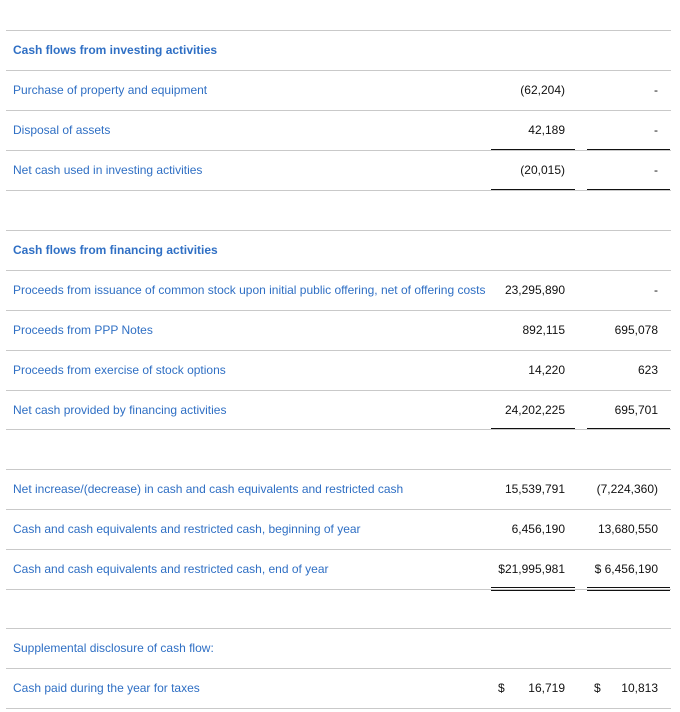 This screenshot has width=680, height=712. What do you see at coordinates (338, 130) in the screenshot?
I see `table-row: Disposal of assets 42,189 -` at bounding box center [338, 130].